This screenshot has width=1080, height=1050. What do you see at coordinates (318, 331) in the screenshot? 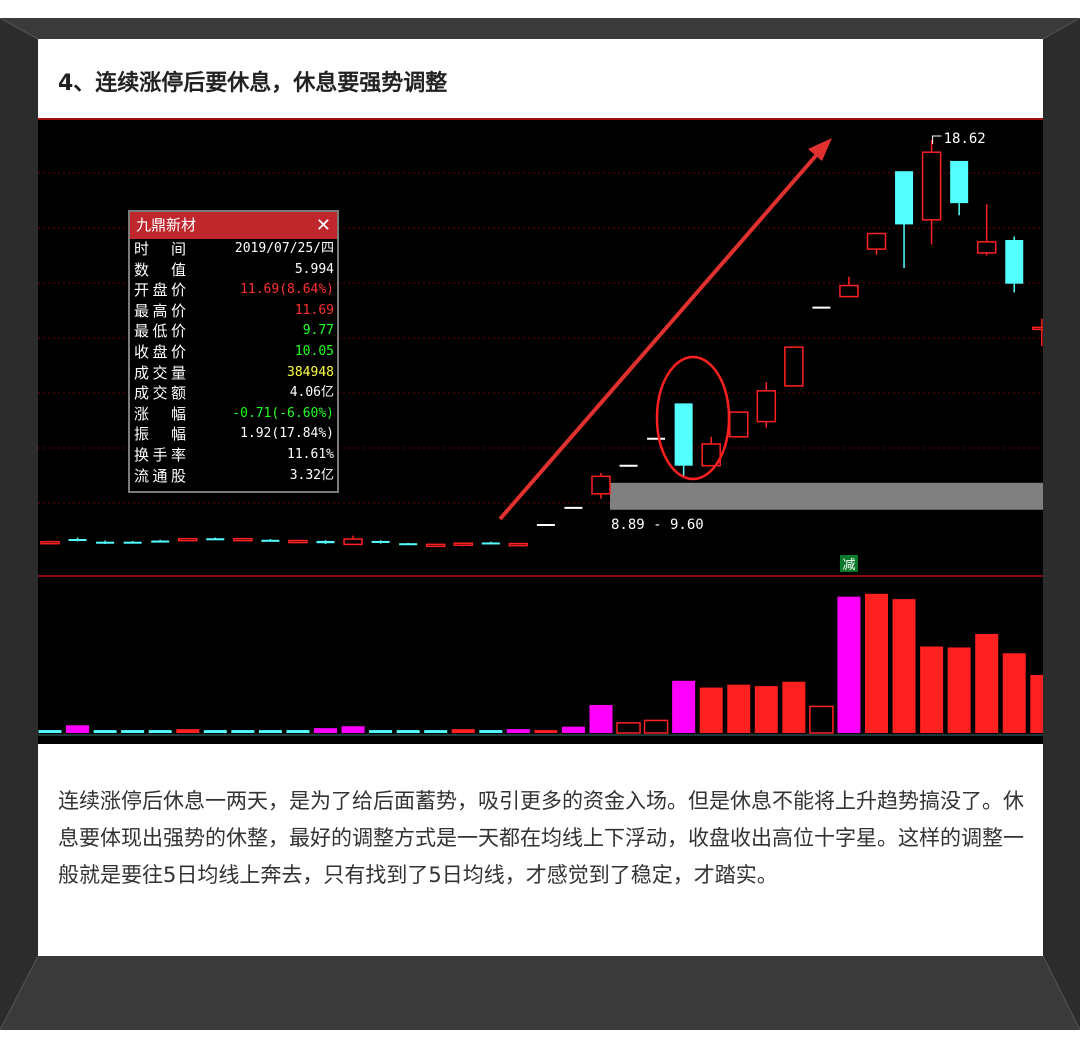
I see `info-row-value: 9.77` at bounding box center [318, 331].